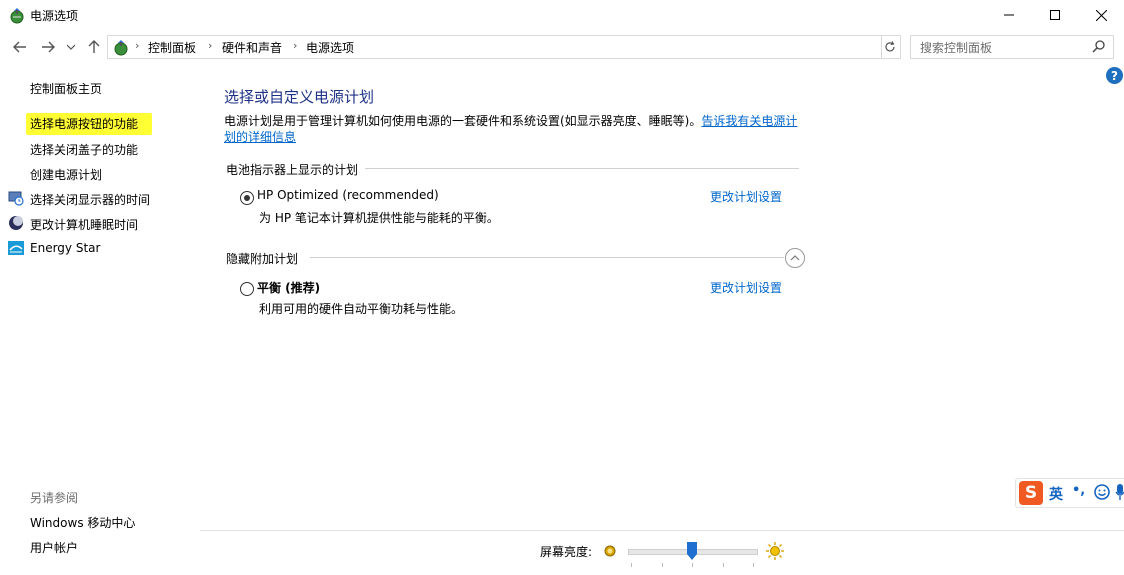 This screenshot has width=1124, height=575. I want to click on maximize-icon, so click(1055, 15).